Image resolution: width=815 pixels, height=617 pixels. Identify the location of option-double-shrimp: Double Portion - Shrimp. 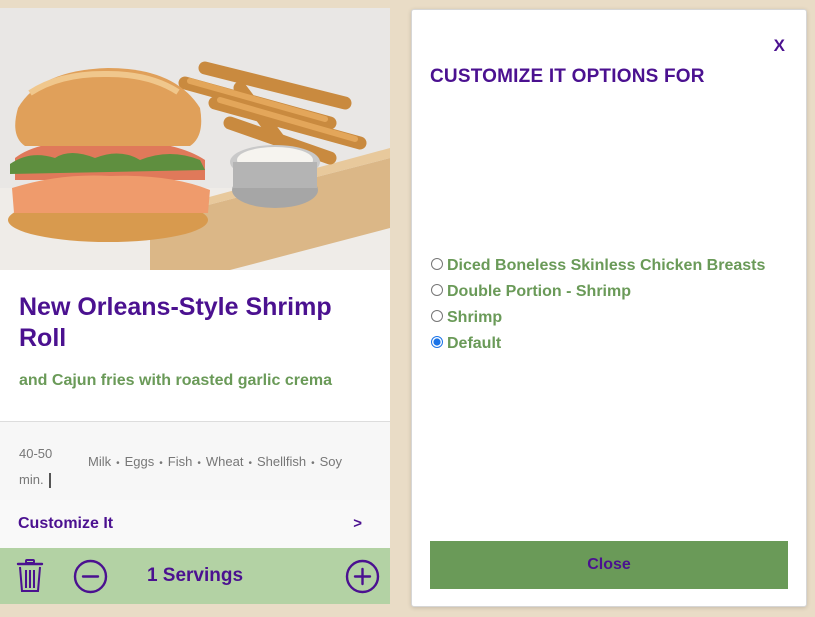
(600, 292).